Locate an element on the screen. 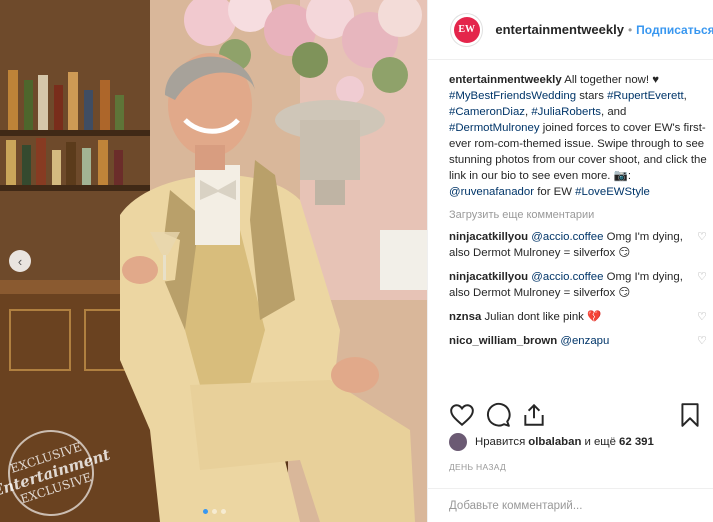  heart-emoji: ♥ is located at coordinates (655, 80).